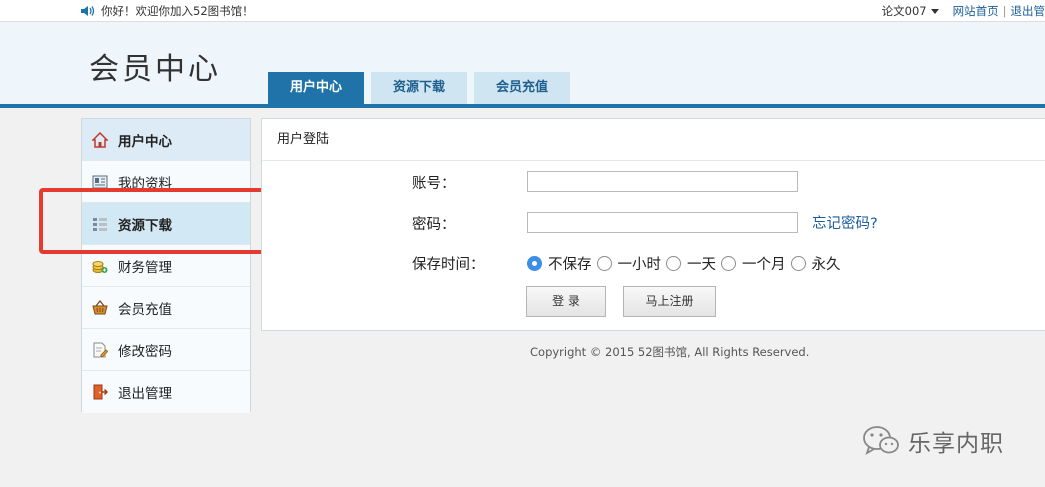 This screenshot has height=487, width=1045. What do you see at coordinates (669, 301) in the screenshot?
I see `register-button: 马上注册` at bounding box center [669, 301].